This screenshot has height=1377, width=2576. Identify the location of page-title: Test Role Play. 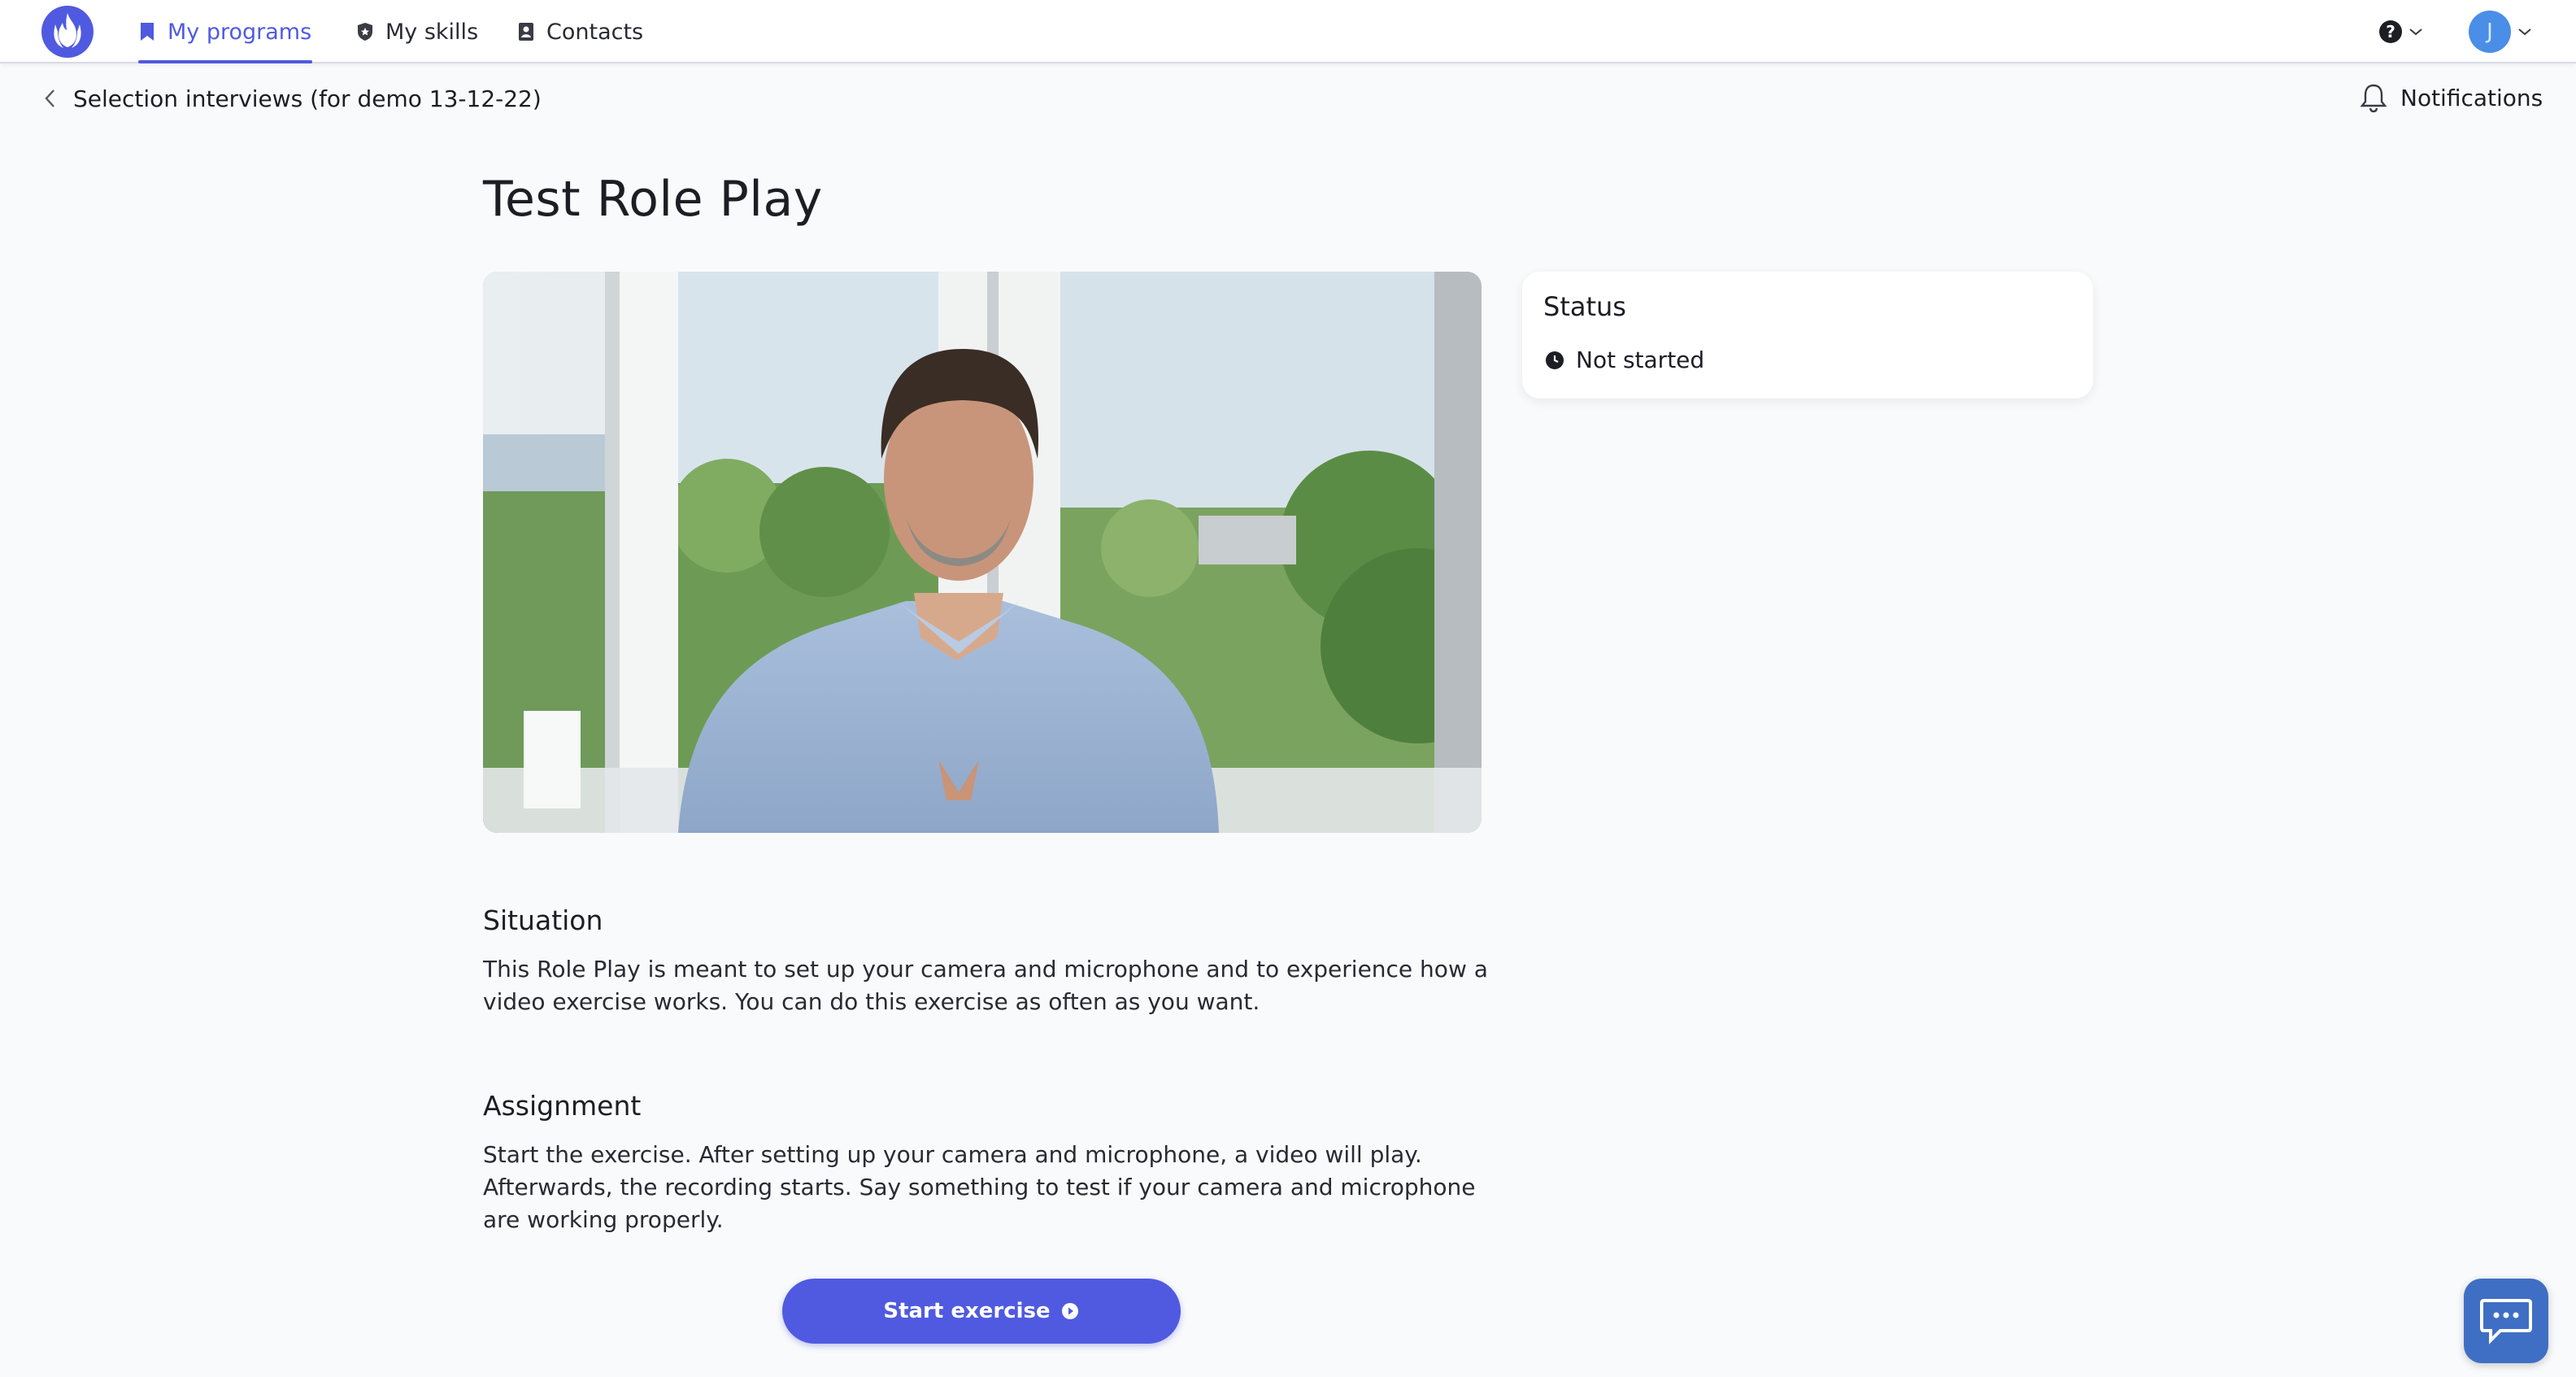
(653, 199).